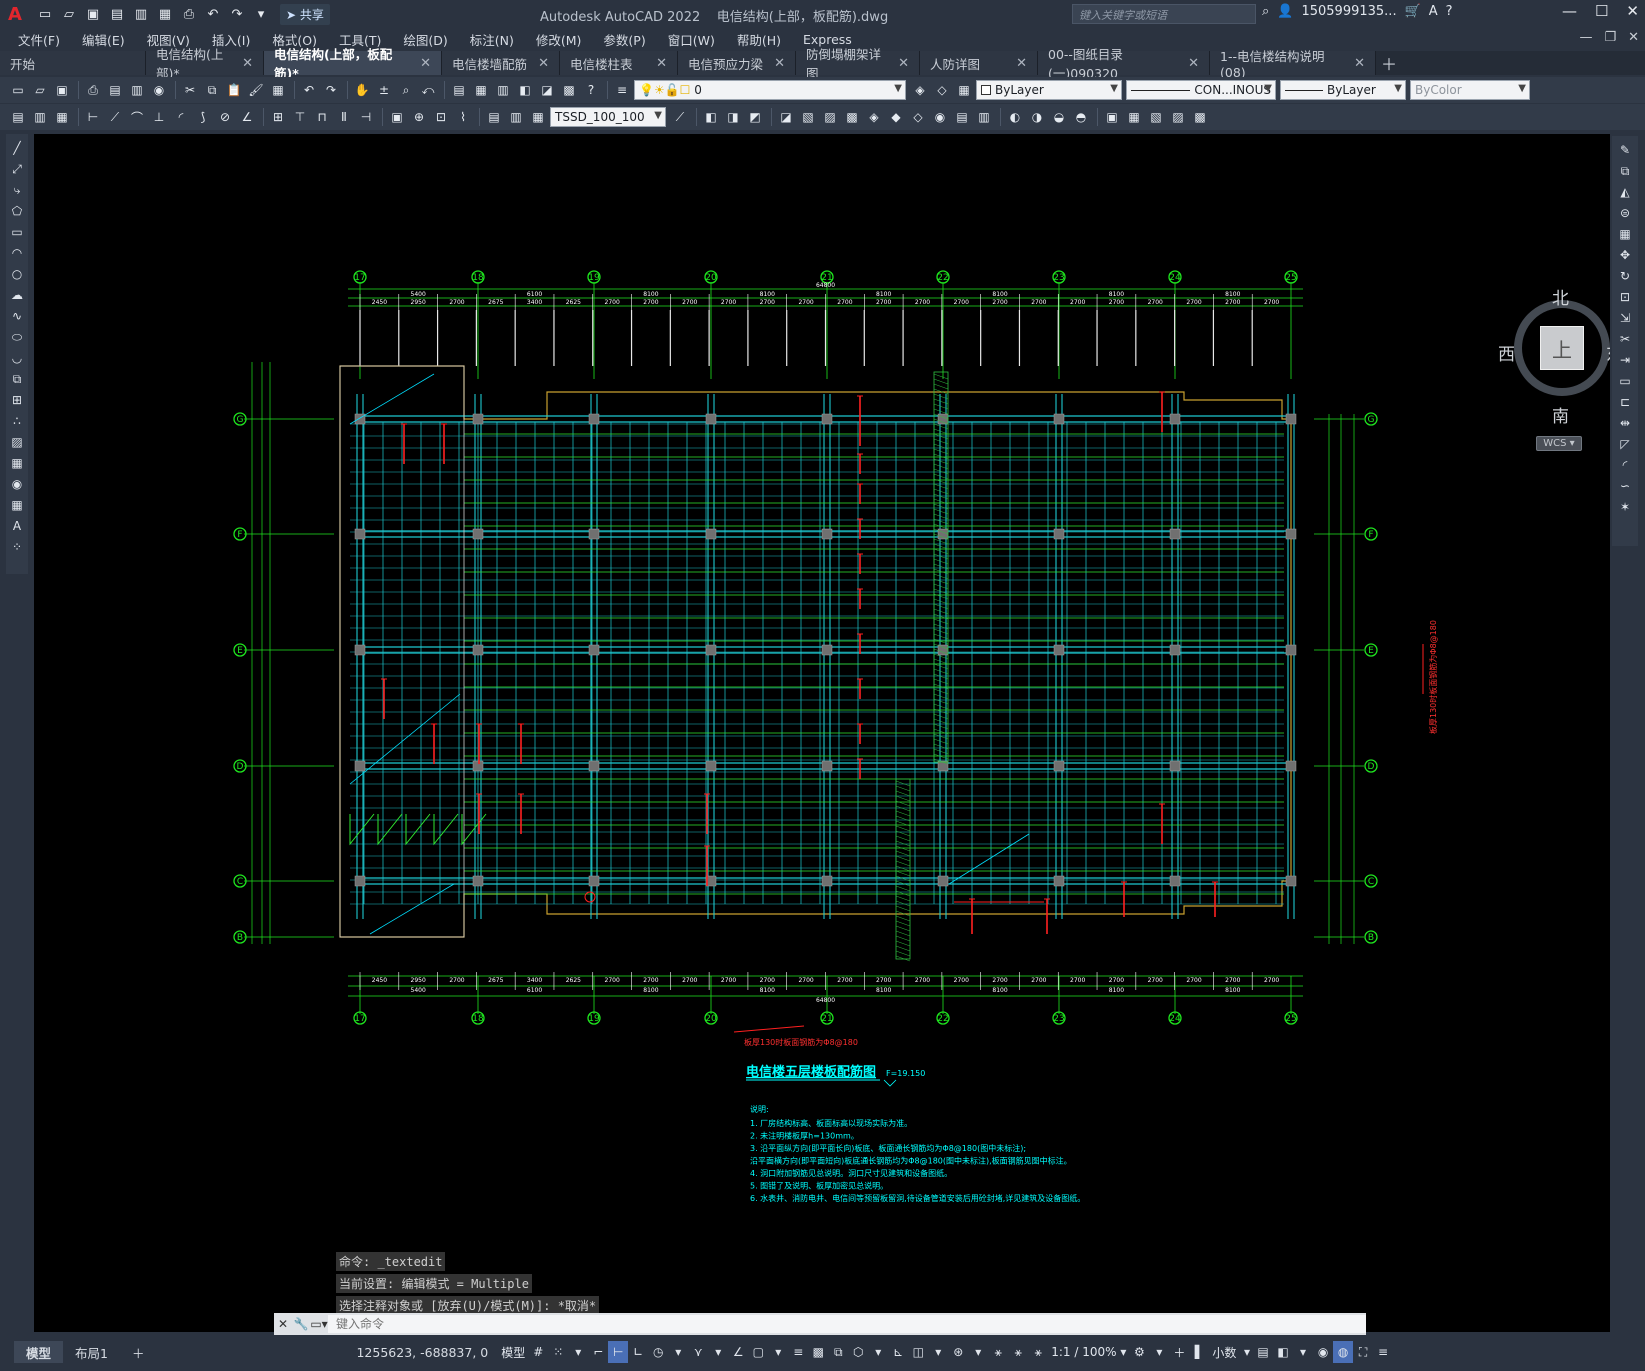  I want to click on file-tab: 电信预应力梁 ✕, so click(737, 63).